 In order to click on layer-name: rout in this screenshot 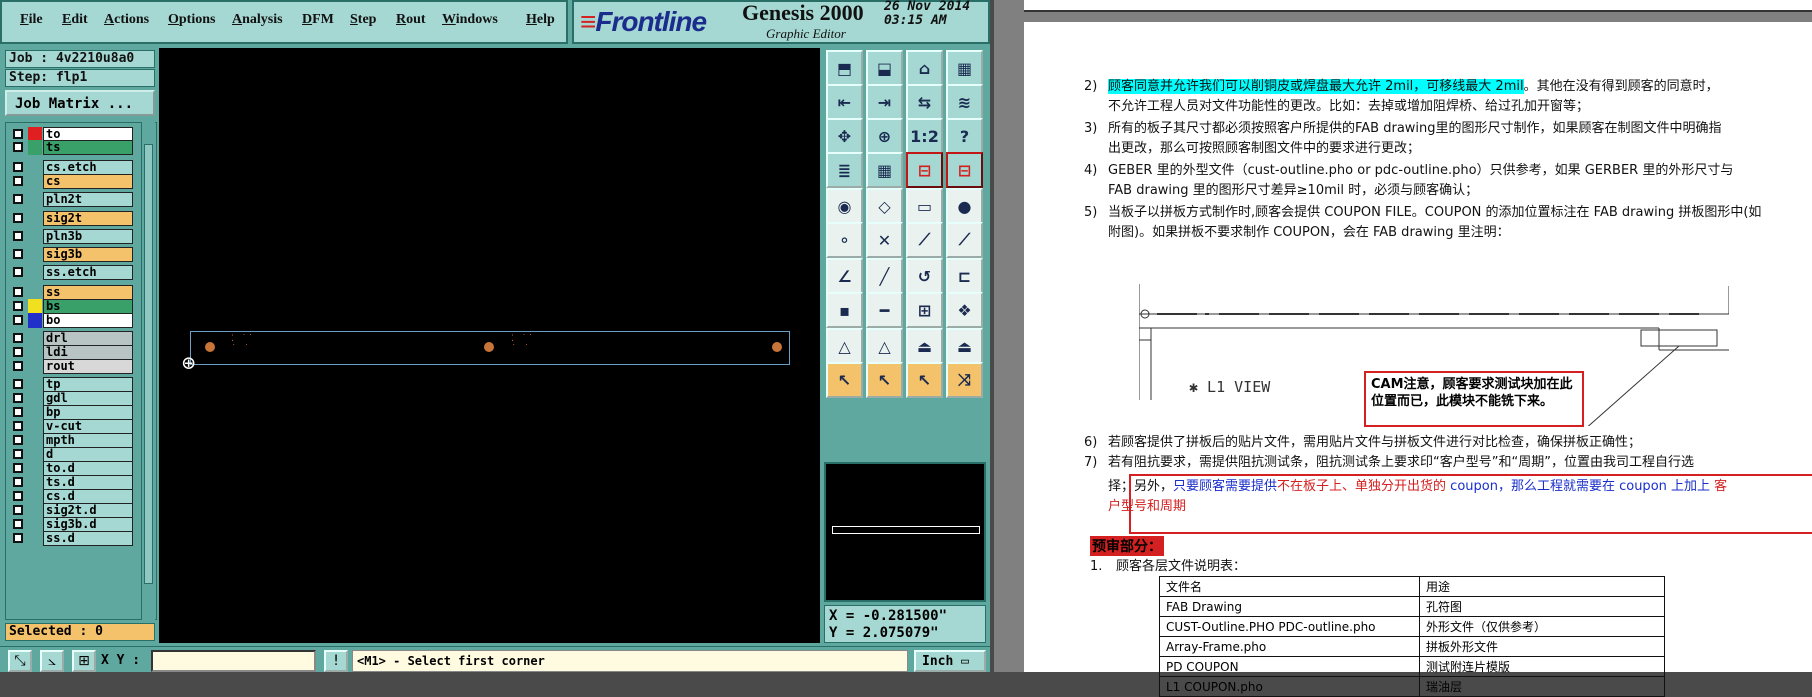, I will do `click(88, 366)`.